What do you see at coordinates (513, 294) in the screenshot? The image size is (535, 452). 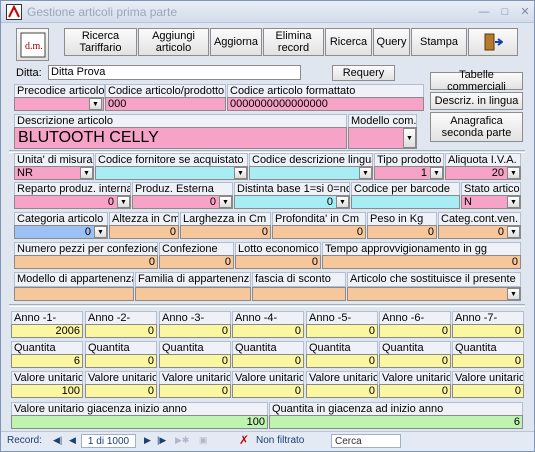 I see `sostituisce-dropdown-icon: ▼` at bounding box center [513, 294].